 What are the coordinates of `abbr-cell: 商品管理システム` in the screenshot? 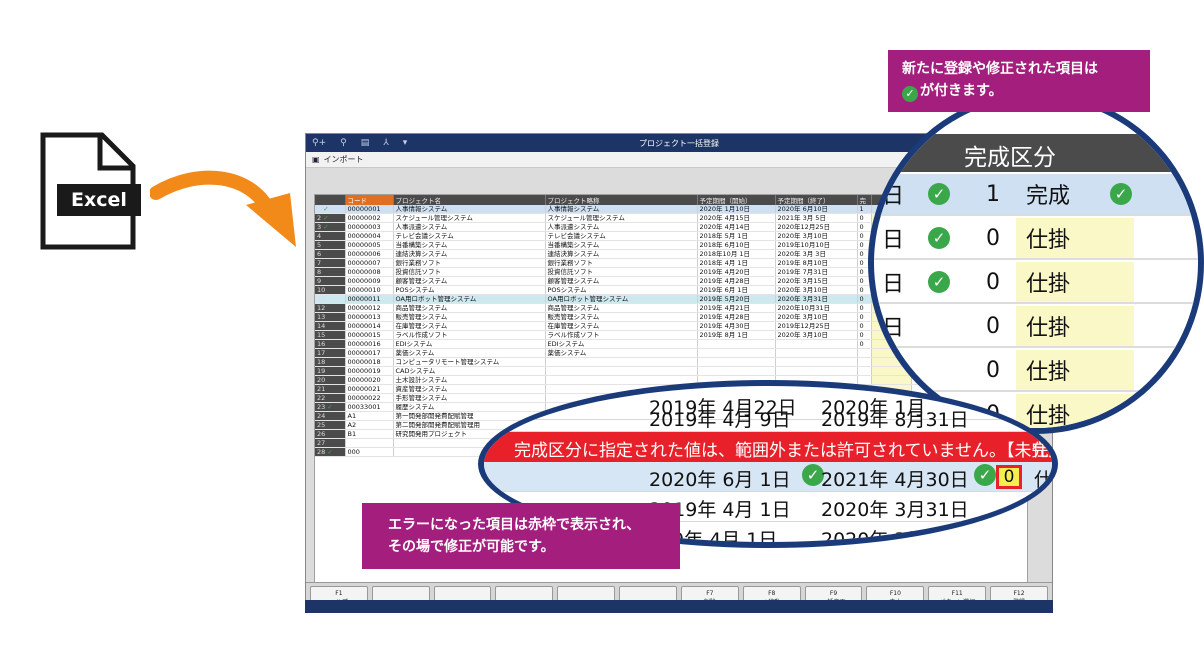 It's located at (621, 308).